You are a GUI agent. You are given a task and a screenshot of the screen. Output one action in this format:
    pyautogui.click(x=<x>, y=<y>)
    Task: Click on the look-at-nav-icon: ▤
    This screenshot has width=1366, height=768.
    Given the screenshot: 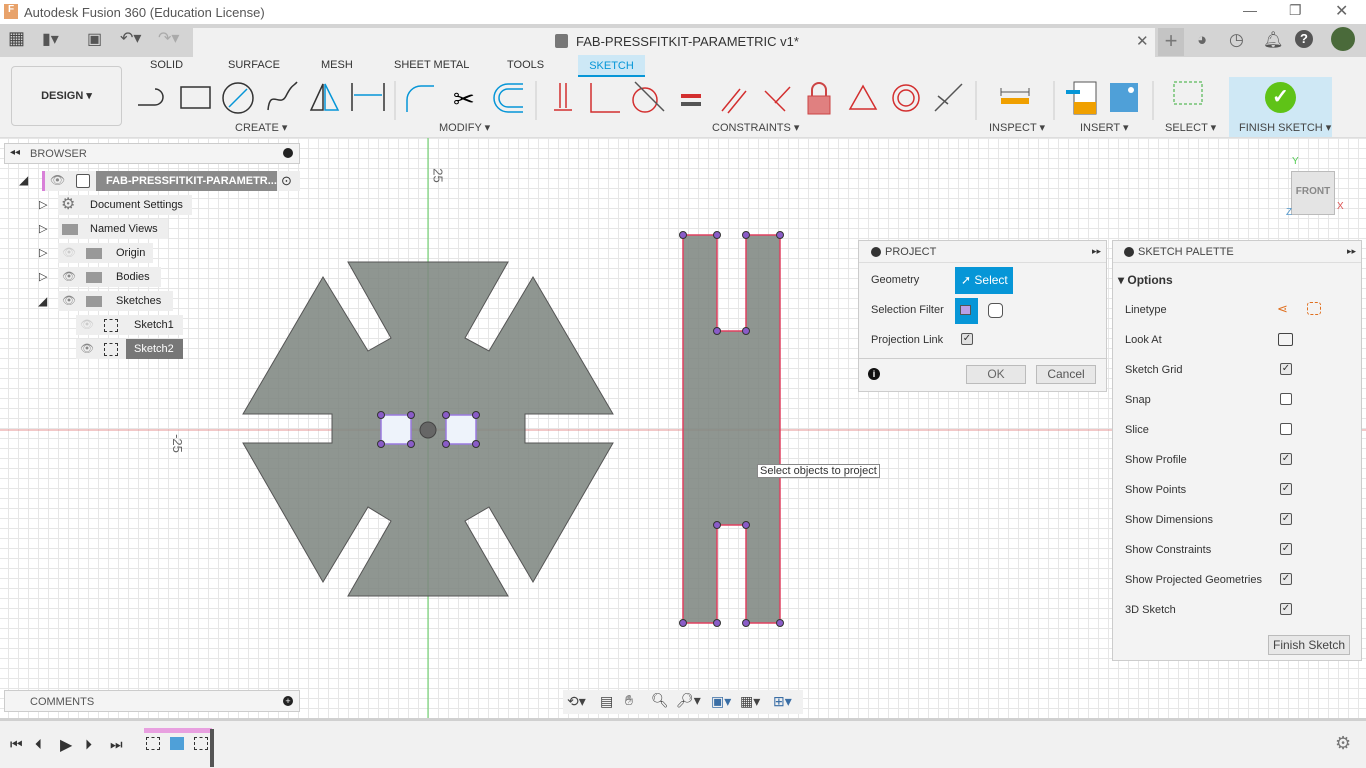 What is the action you would take?
    pyautogui.click(x=606, y=701)
    